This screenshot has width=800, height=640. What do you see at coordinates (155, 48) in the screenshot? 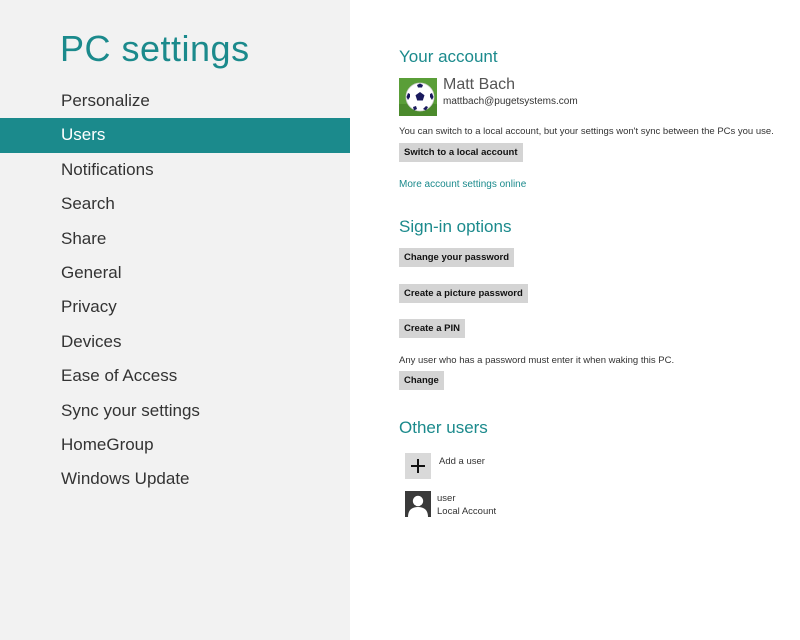
I see `app-title: PC settings` at bounding box center [155, 48].